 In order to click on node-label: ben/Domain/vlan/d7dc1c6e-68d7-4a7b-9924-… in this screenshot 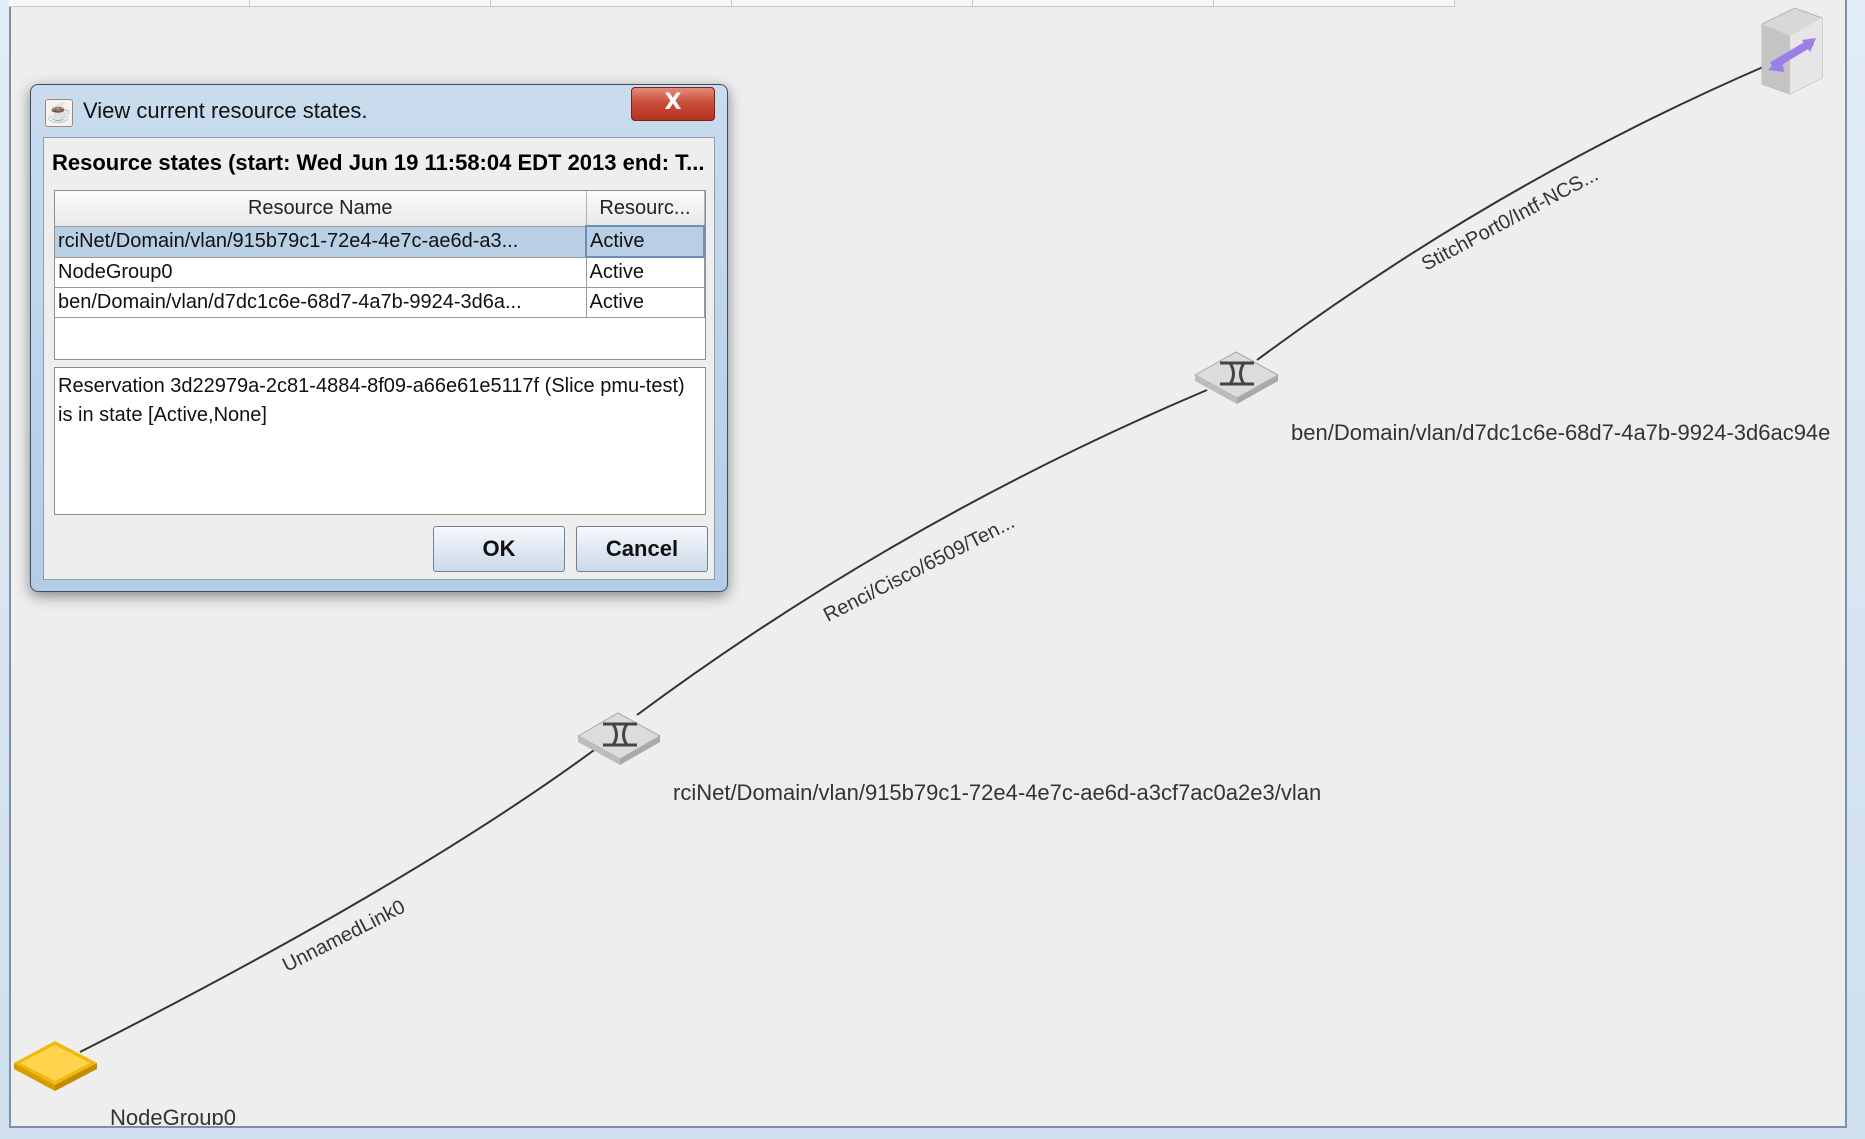, I will do `click(1561, 432)`.